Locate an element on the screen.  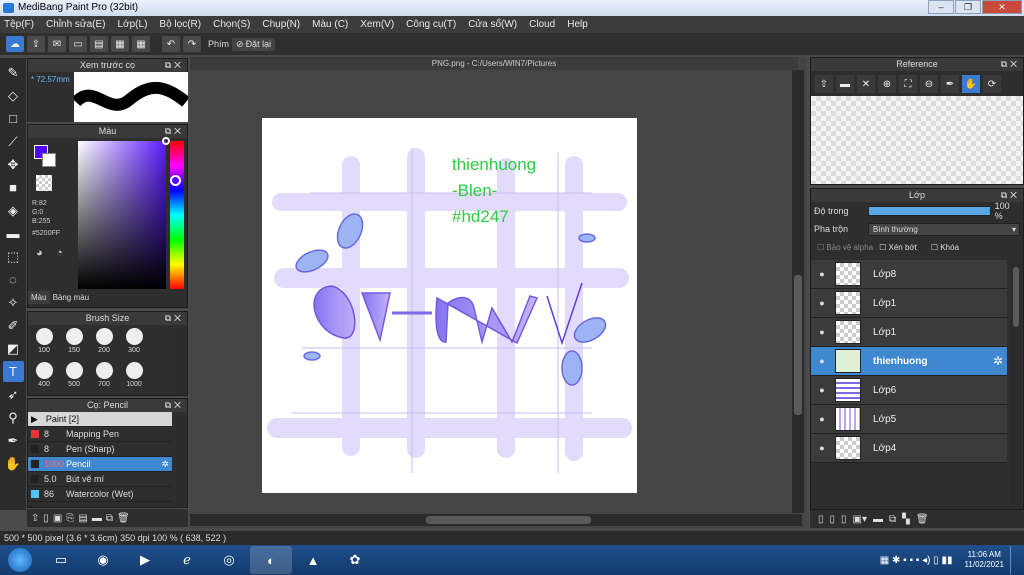
background-swatch is located at coordinates (49, 160).